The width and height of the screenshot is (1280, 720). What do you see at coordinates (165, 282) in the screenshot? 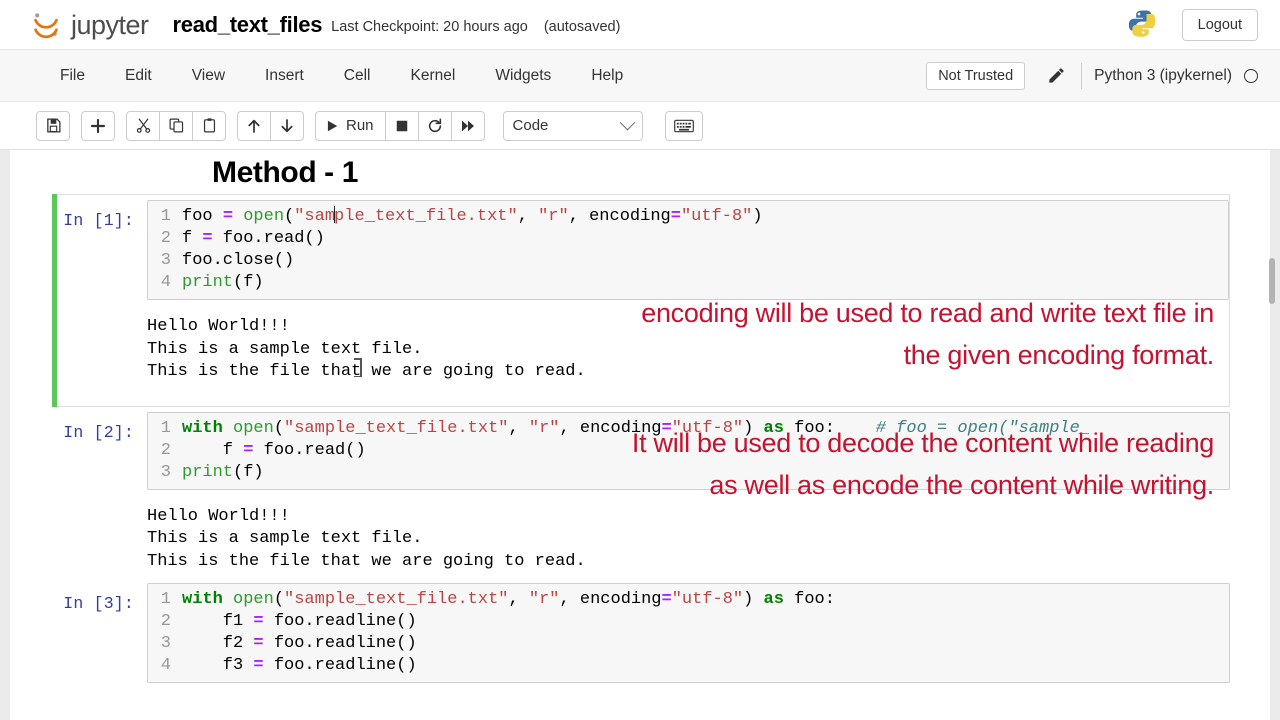
I see `line-number: 4` at bounding box center [165, 282].